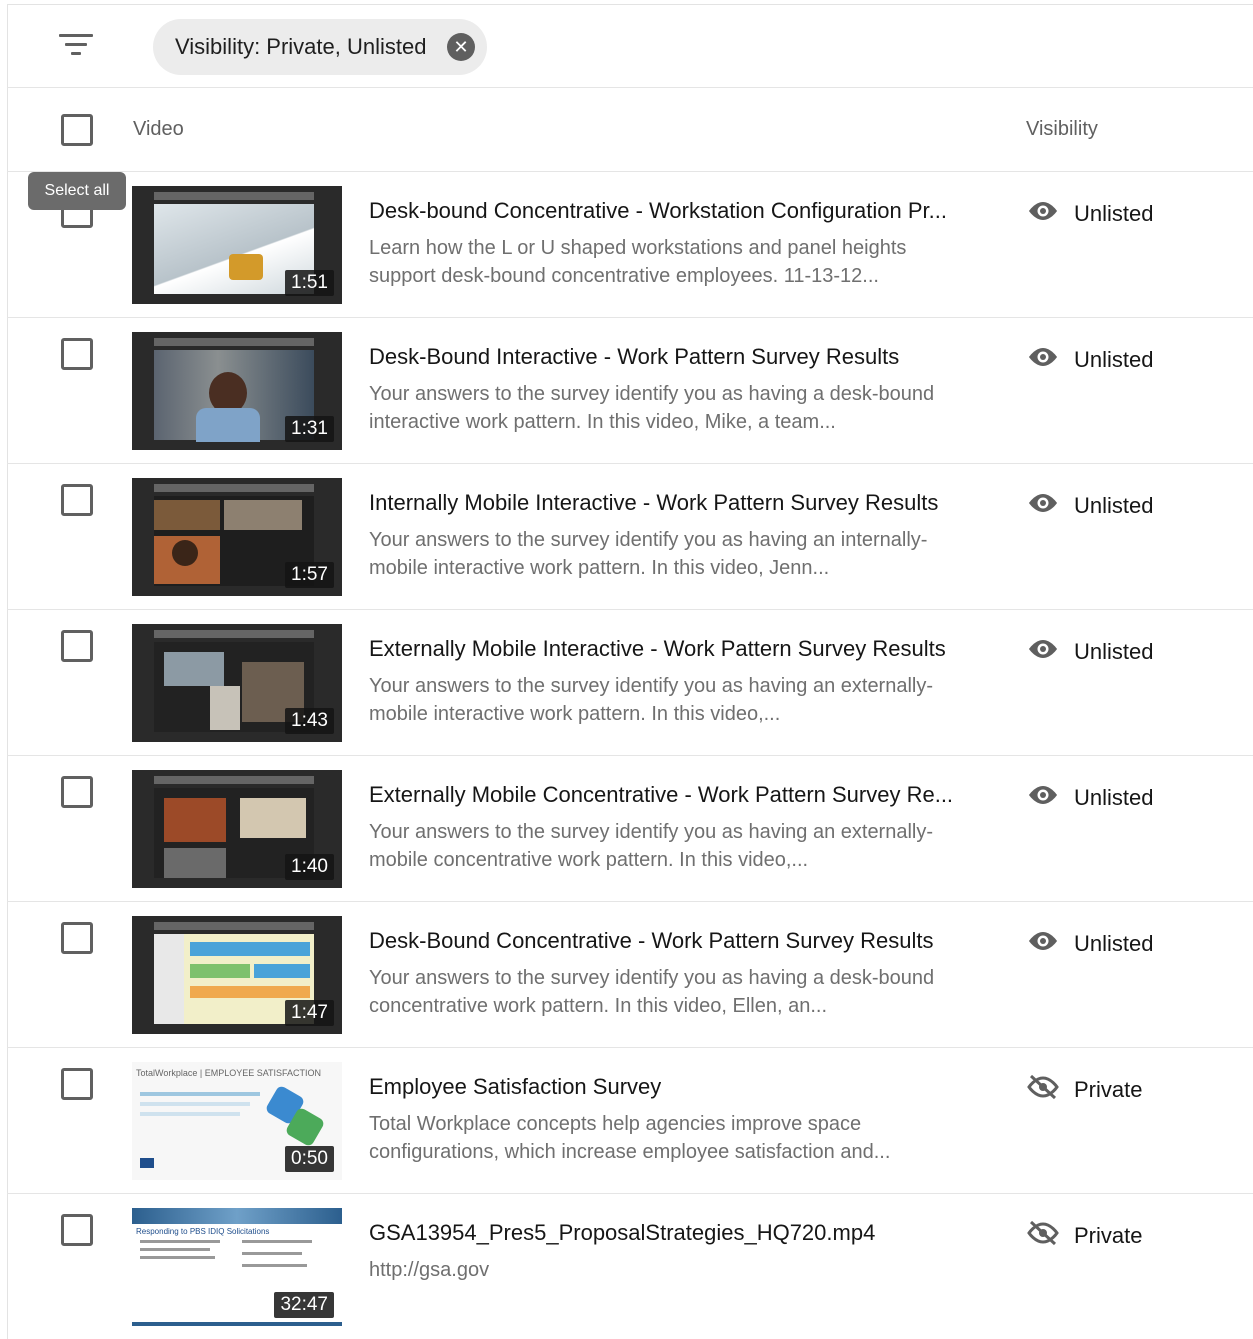 The height and width of the screenshot is (1339, 1253). What do you see at coordinates (237, 829) in the screenshot?
I see `video-thumbnail: 1:40` at bounding box center [237, 829].